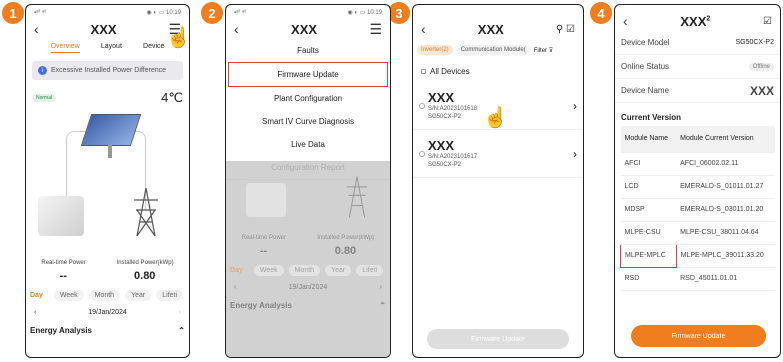 This screenshot has width=783, height=362. I want to click on energy-flow-diagram, so click(107, 181).